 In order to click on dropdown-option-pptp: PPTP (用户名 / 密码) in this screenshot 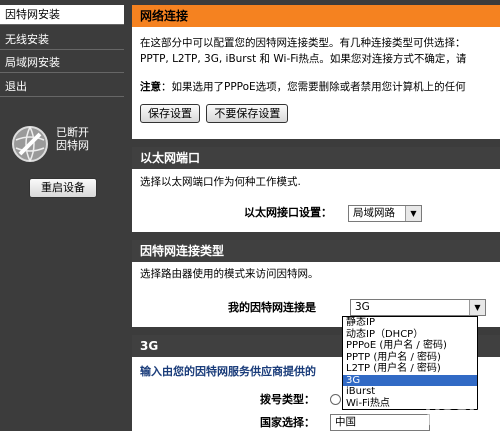, I will do `click(410, 358)`.